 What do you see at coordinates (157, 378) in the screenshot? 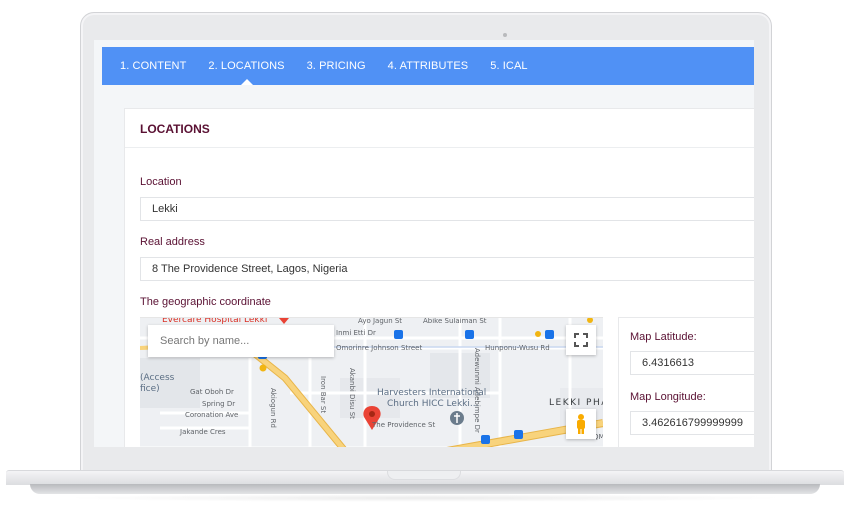
I see `map-label-access: (Access` at bounding box center [157, 378].